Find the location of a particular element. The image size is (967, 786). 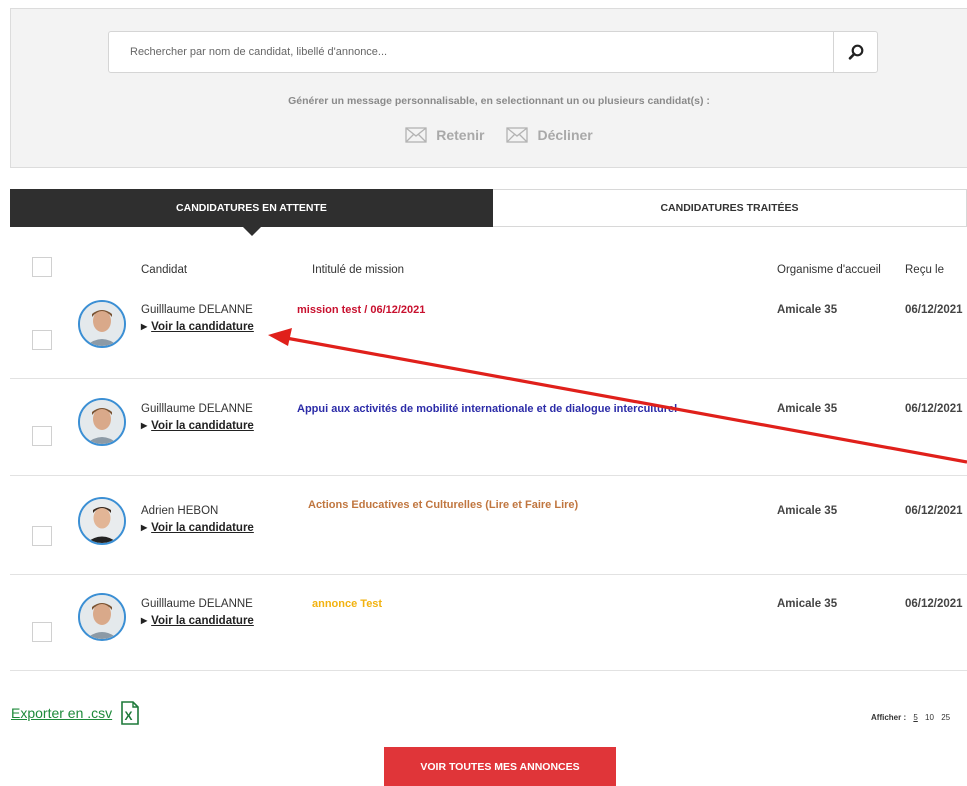

retain-button: Retenir is located at coordinates (444, 135).